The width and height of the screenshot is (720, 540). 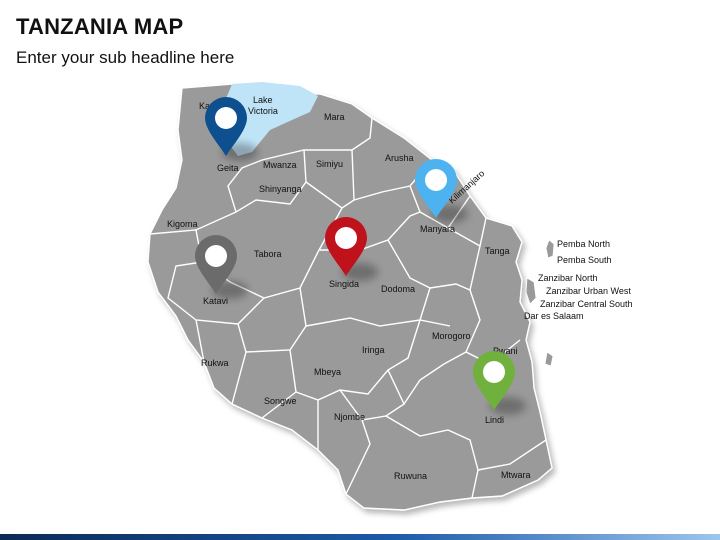 I want to click on region-label-katavi: Katavi, so click(x=215, y=301).